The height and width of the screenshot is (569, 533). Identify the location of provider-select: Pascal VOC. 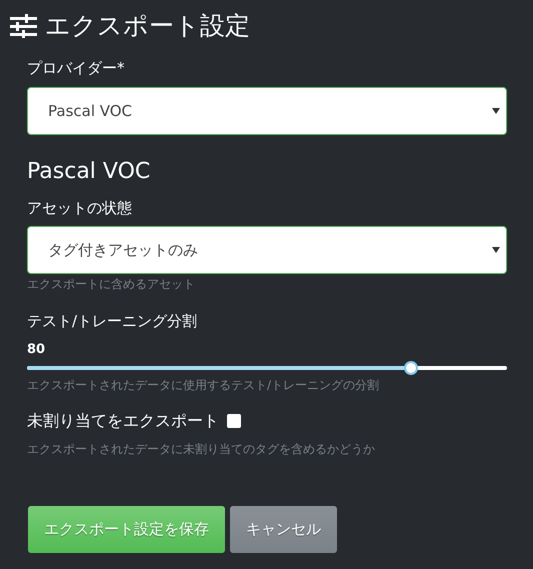
(267, 111).